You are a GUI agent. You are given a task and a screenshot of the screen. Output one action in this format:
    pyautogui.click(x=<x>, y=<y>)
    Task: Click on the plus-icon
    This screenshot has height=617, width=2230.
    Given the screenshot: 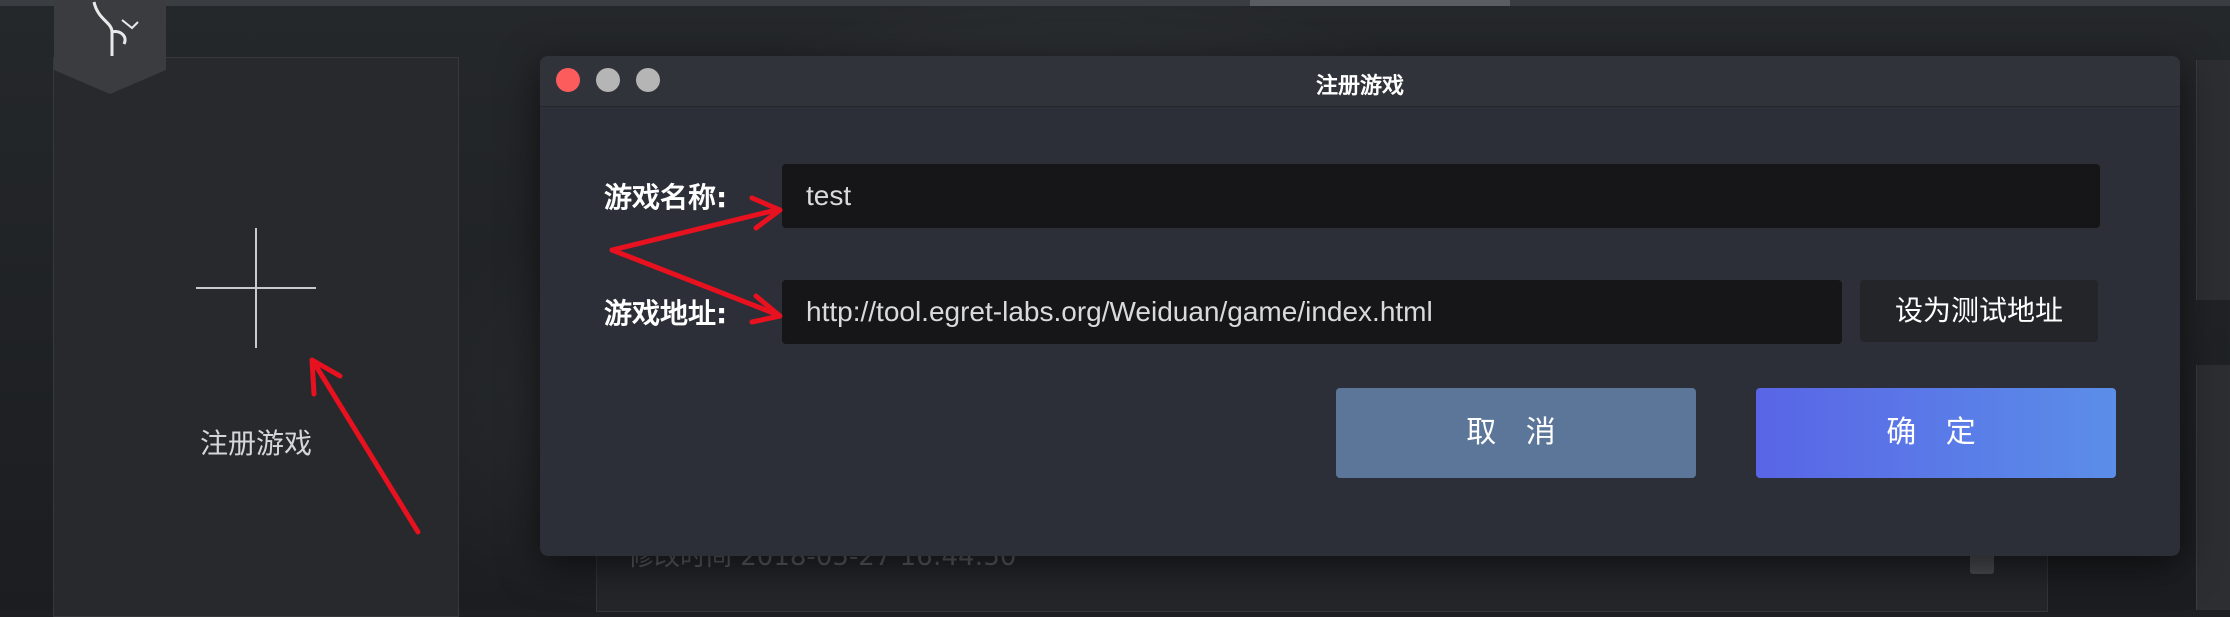 What is the action you would take?
    pyautogui.click(x=256, y=288)
    